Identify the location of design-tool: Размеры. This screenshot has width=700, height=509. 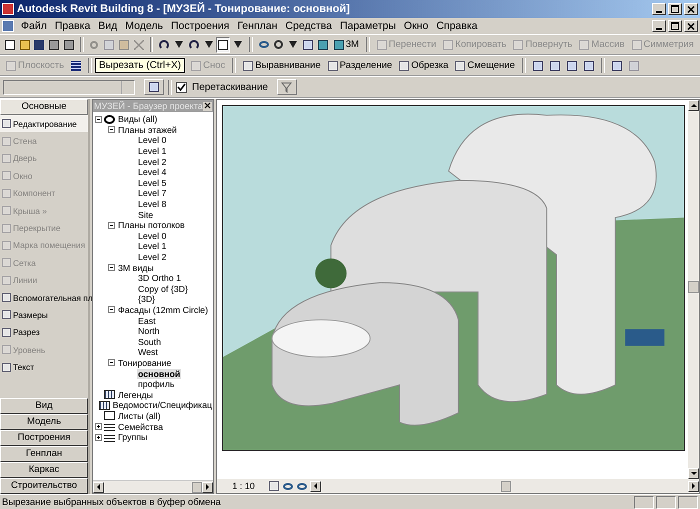
(44, 315).